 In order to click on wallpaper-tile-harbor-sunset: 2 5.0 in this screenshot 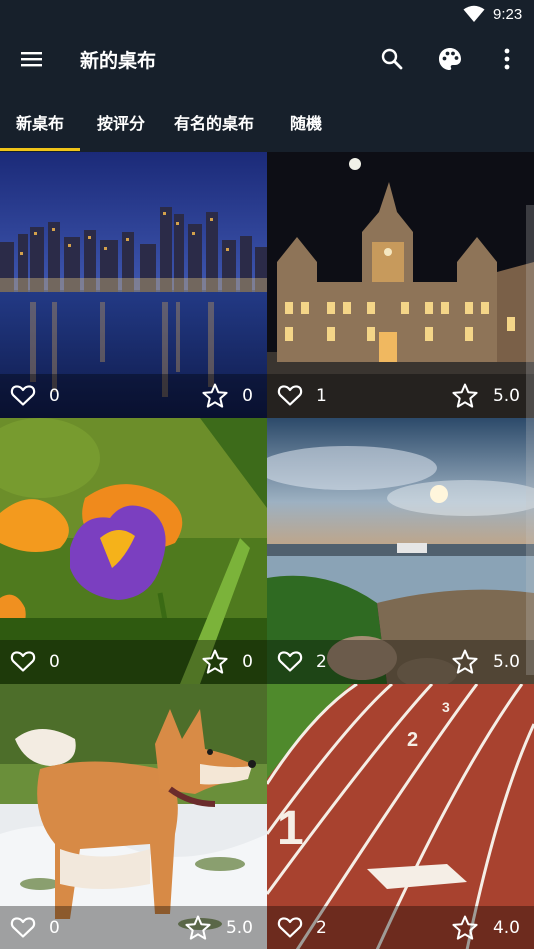, I will do `click(400, 551)`.